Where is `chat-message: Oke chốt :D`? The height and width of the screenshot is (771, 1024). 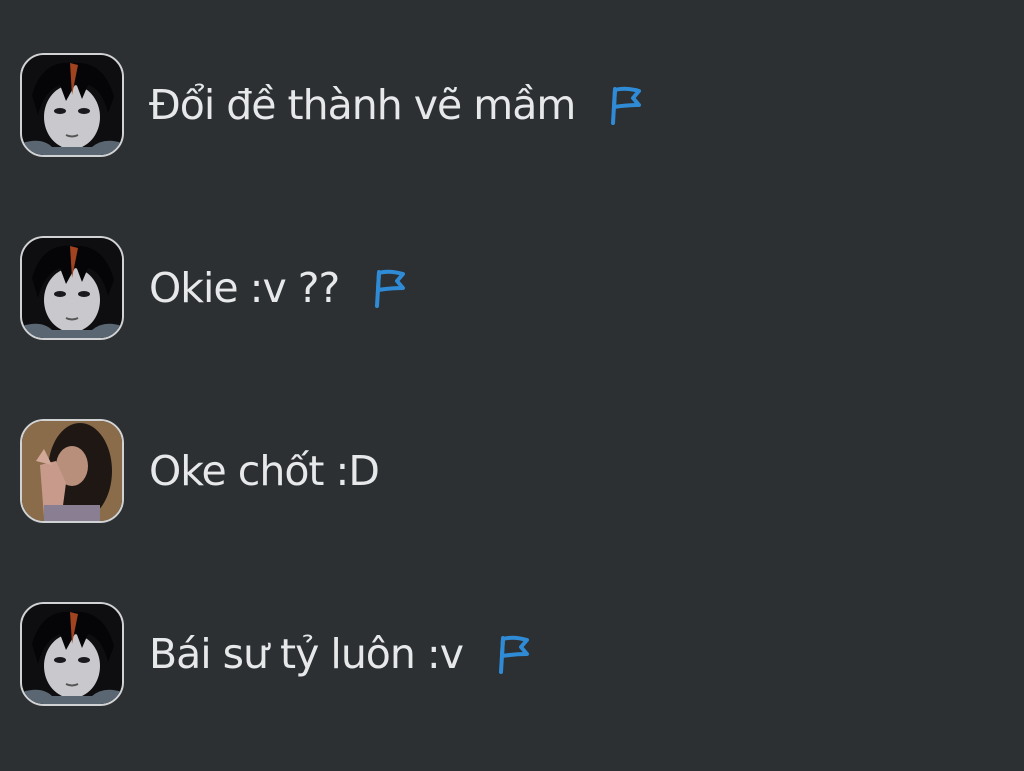
chat-message: Oke chốt :D is located at coordinates (200, 471).